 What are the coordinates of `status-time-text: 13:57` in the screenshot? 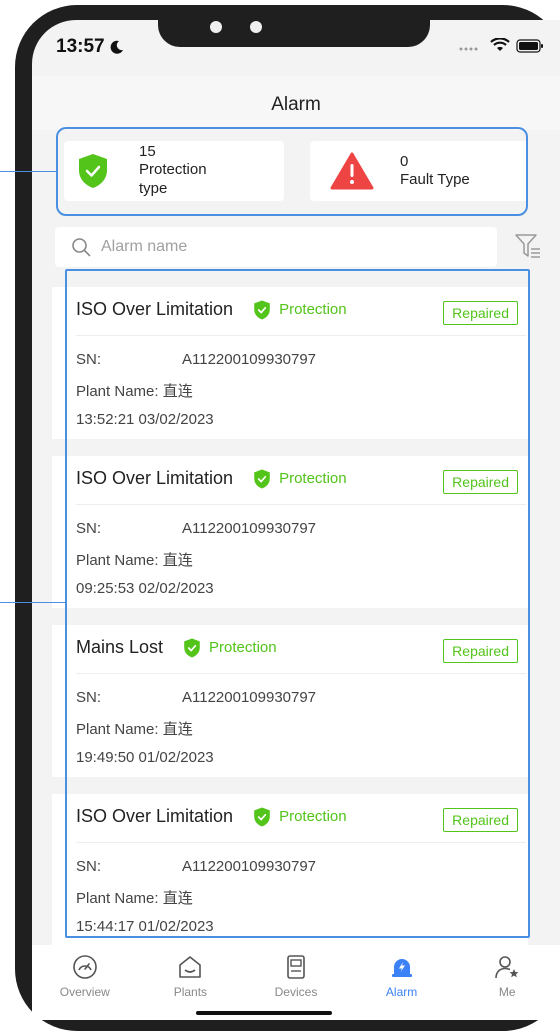 It's located at (80, 46).